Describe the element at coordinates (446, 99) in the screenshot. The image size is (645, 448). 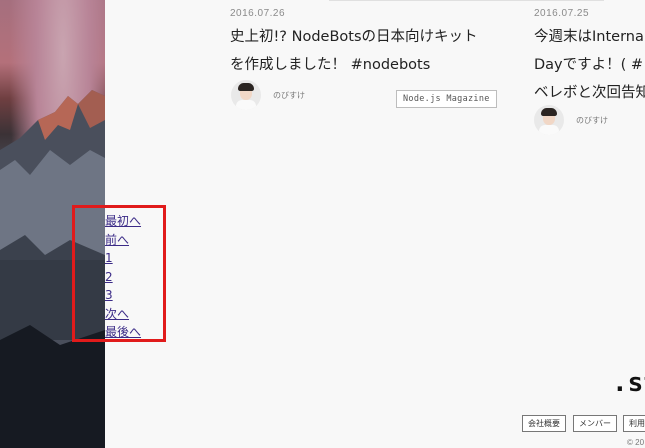
I see `category-tag: Node.js Magazine` at that location.